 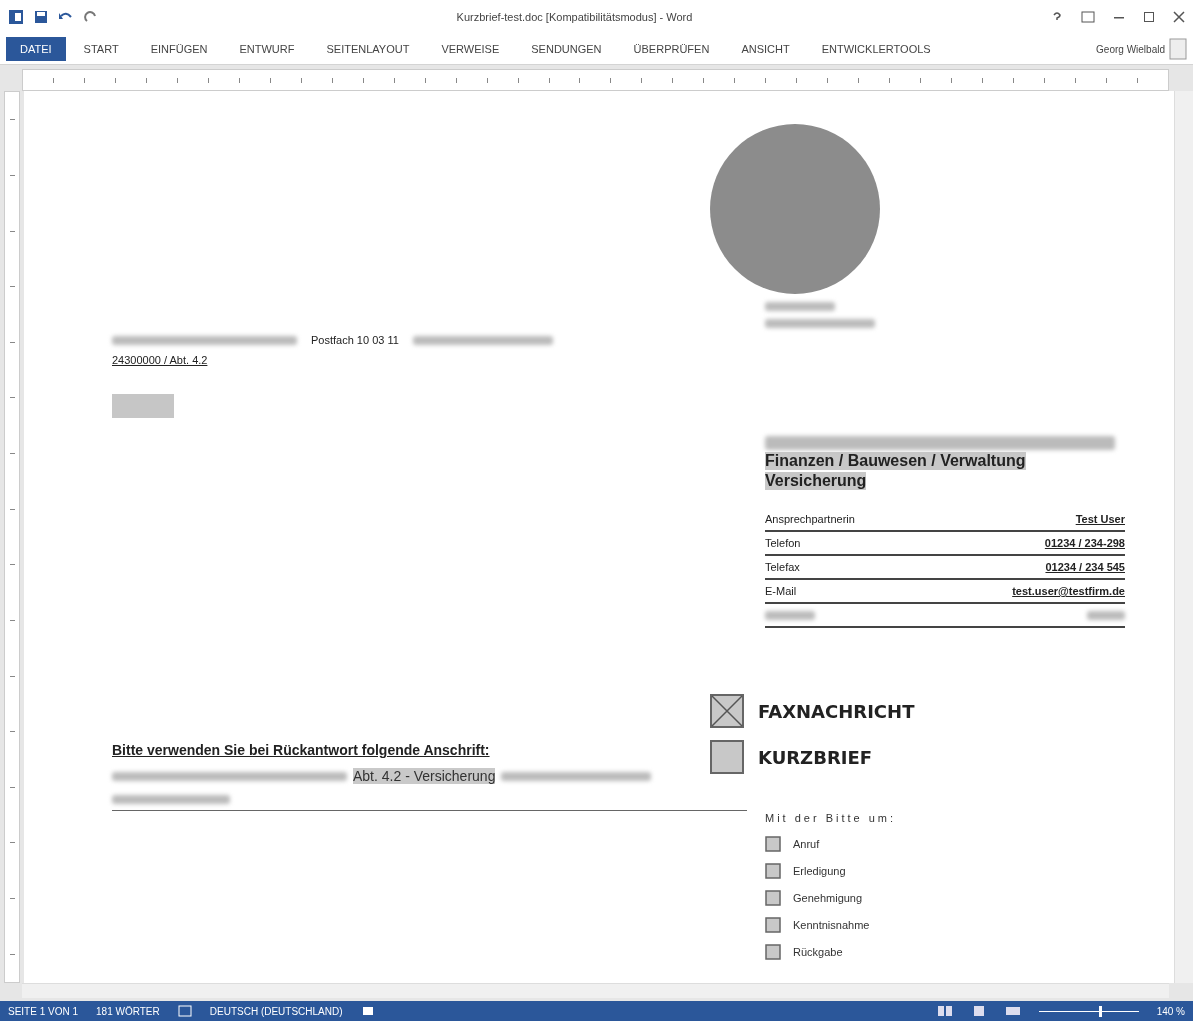 What do you see at coordinates (36, 49) in the screenshot?
I see `ribbon-tab: DATEI` at bounding box center [36, 49].